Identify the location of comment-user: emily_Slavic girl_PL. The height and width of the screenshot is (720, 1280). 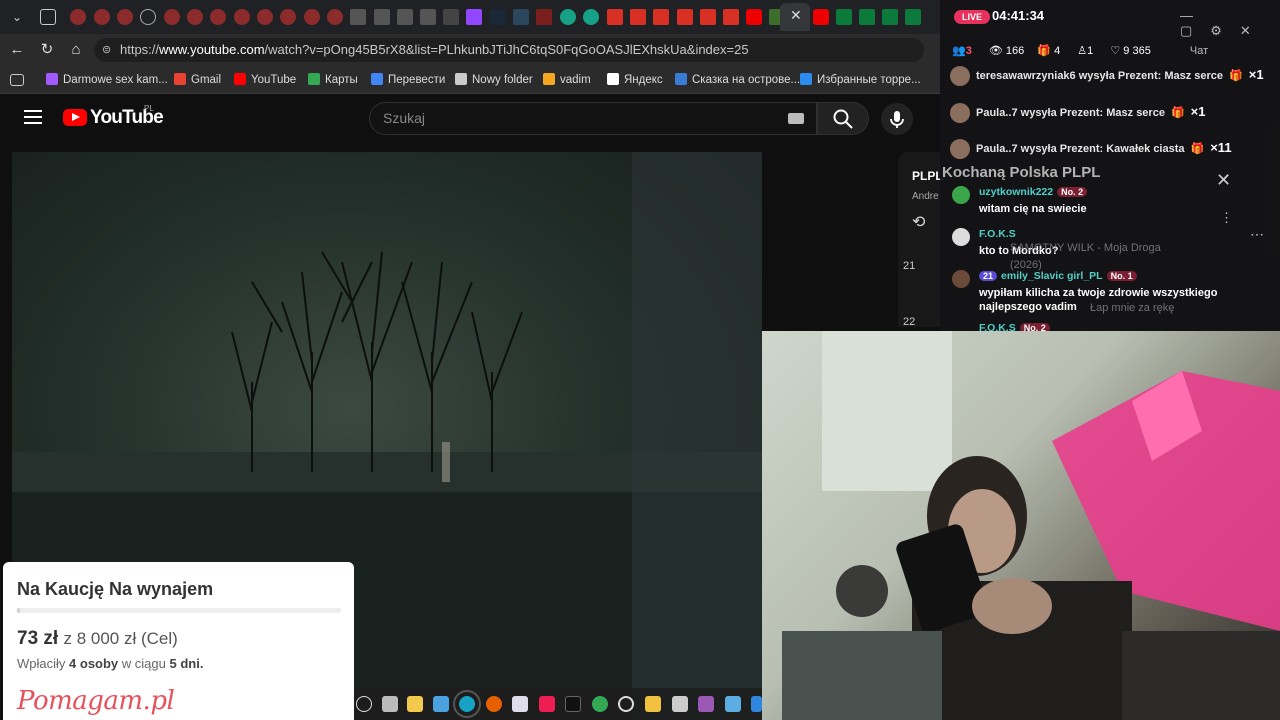
(1052, 276).